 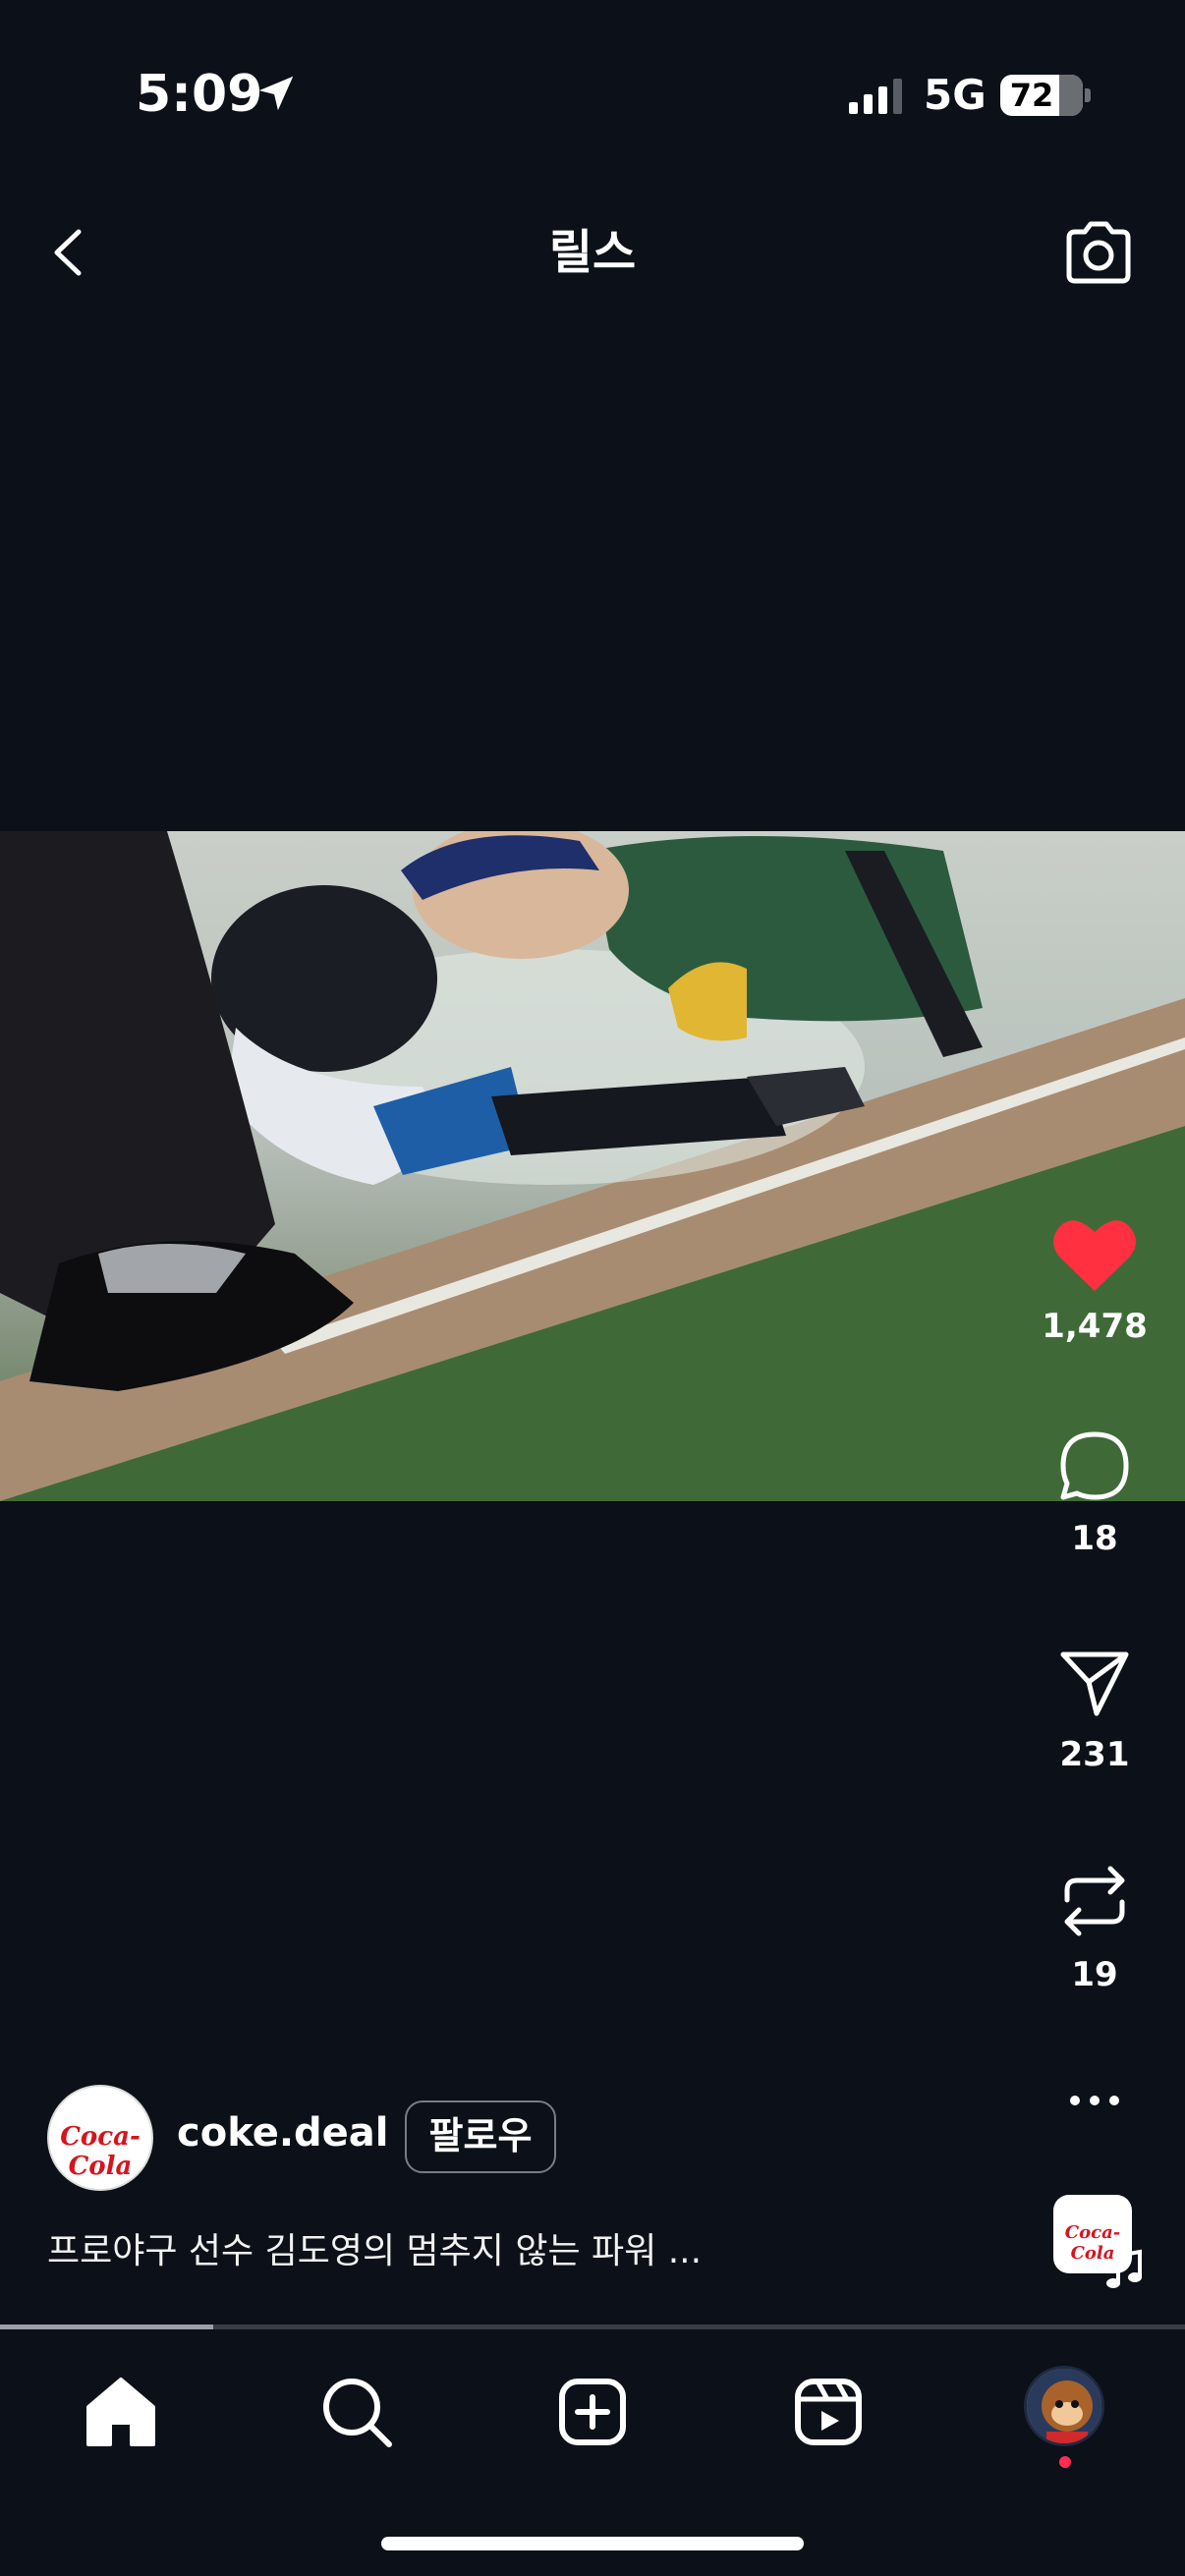 What do you see at coordinates (1088, 95) in the screenshot?
I see `battery-cap` at bounding box center [1088, 95].